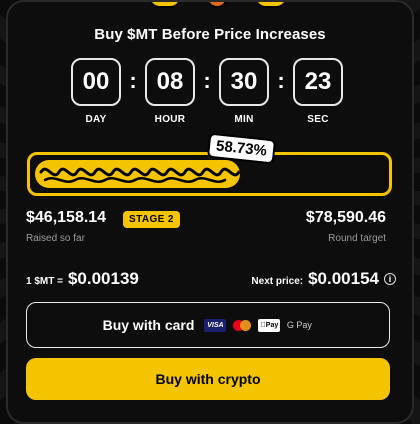  I want to click on timer-hours-label: HOUR, so click(170, 119).